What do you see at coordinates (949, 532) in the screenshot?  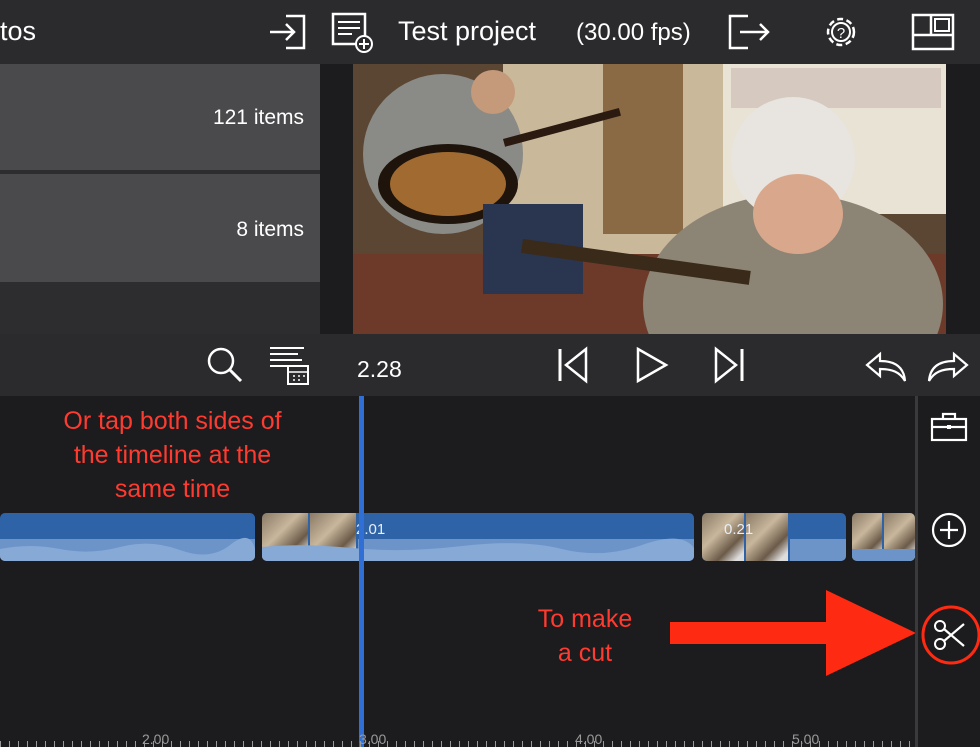 I see `add-icon` at bounding box center [949, 532].